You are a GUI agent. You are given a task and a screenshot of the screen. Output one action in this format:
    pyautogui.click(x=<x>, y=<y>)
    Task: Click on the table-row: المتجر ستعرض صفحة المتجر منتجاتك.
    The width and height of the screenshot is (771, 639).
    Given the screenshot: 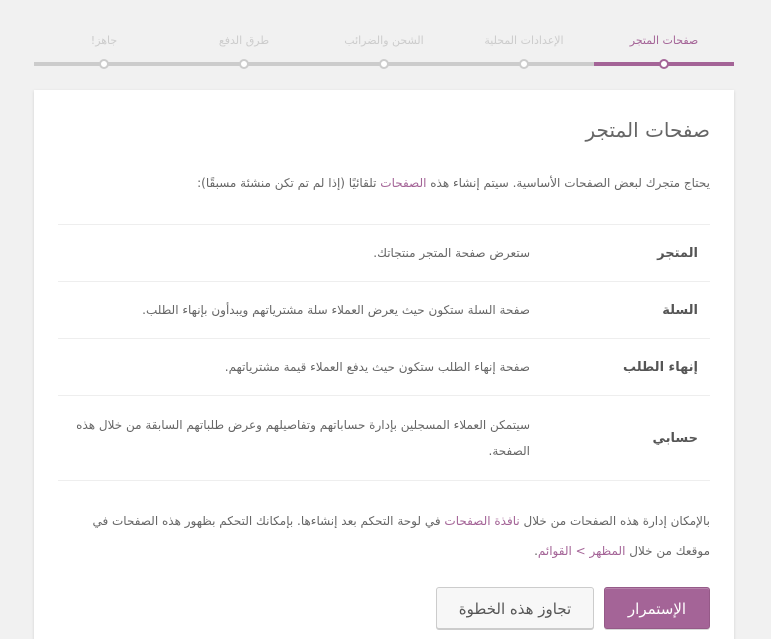 What is the action you would take?
    pyautogui.click(x=384, y=253)
    